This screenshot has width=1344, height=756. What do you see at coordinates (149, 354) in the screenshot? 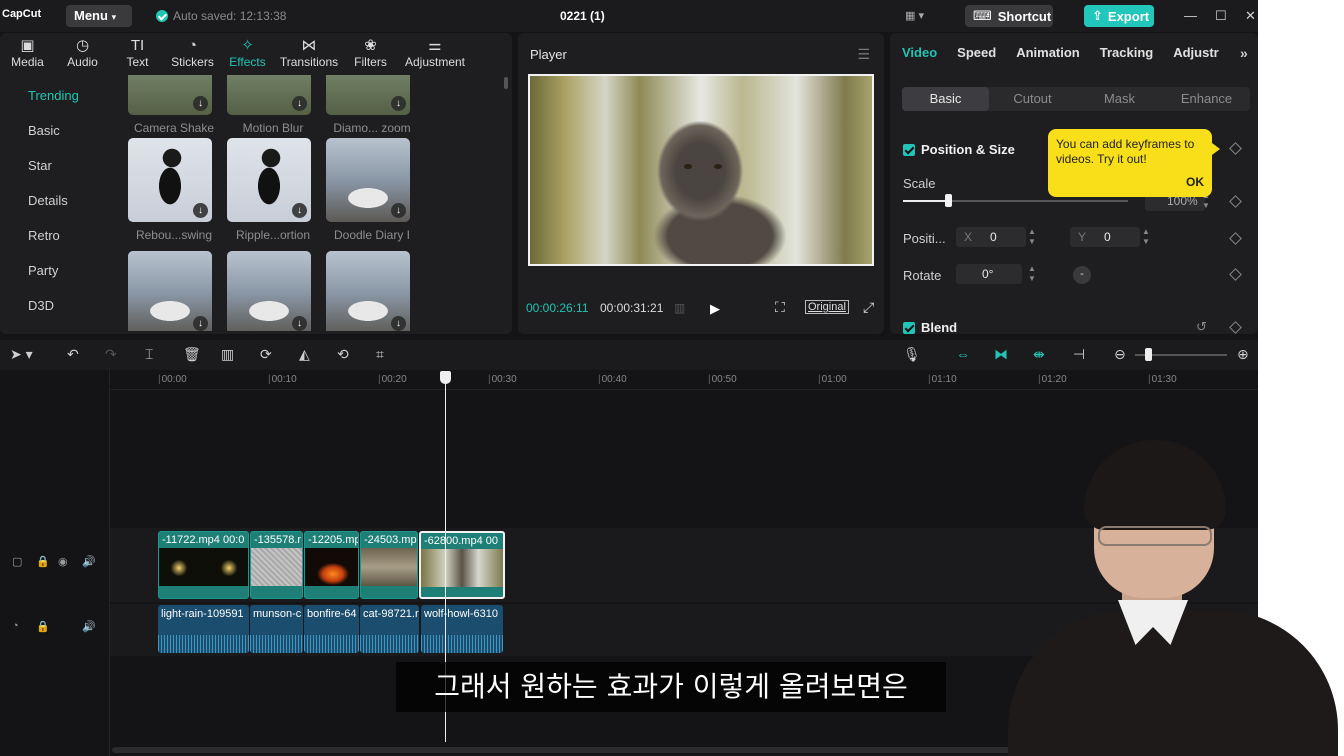
I see `split-icon: ⌶` at bounding box center [149, 354].